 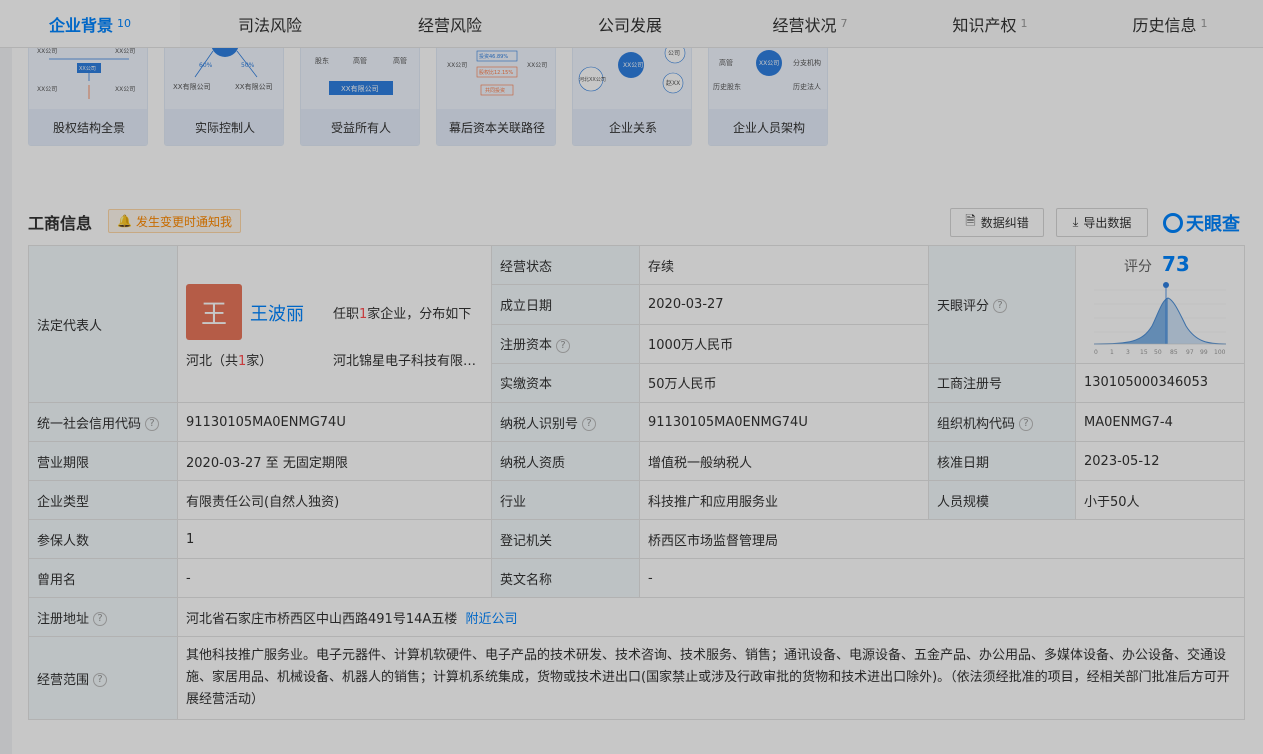 What do you see at coordinates (1096, 352) in the screenshot?
I see `axis-tick: 0` at bounding box center [1096, 352].